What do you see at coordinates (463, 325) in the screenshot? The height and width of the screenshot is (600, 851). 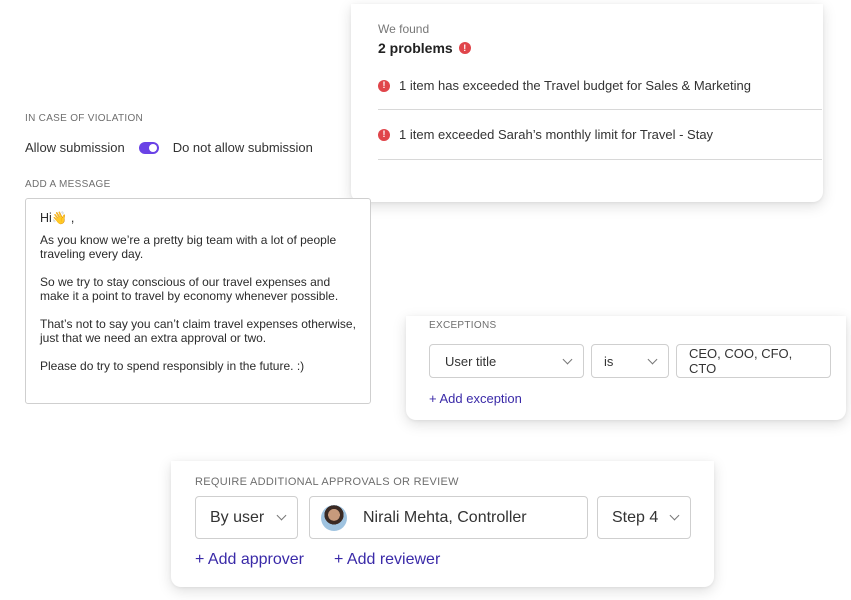 I see `exceptions-section-label: EXCEPTIONS` at bounding box center [463, 325].